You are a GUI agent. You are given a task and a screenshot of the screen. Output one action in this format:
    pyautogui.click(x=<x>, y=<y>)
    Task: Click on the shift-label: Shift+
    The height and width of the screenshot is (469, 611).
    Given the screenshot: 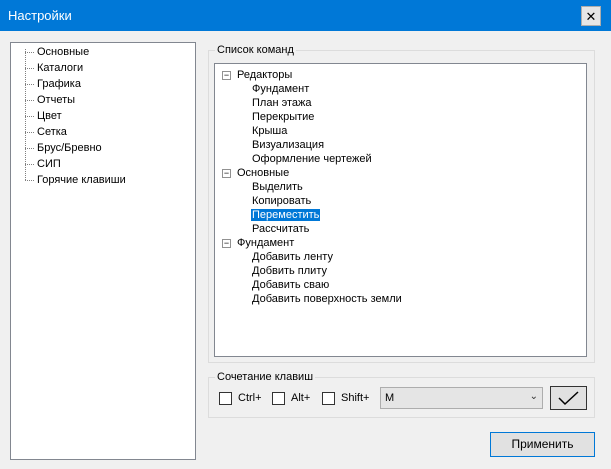 What is the action you would take?
    pyautogui.click(x=355, y=398)
    